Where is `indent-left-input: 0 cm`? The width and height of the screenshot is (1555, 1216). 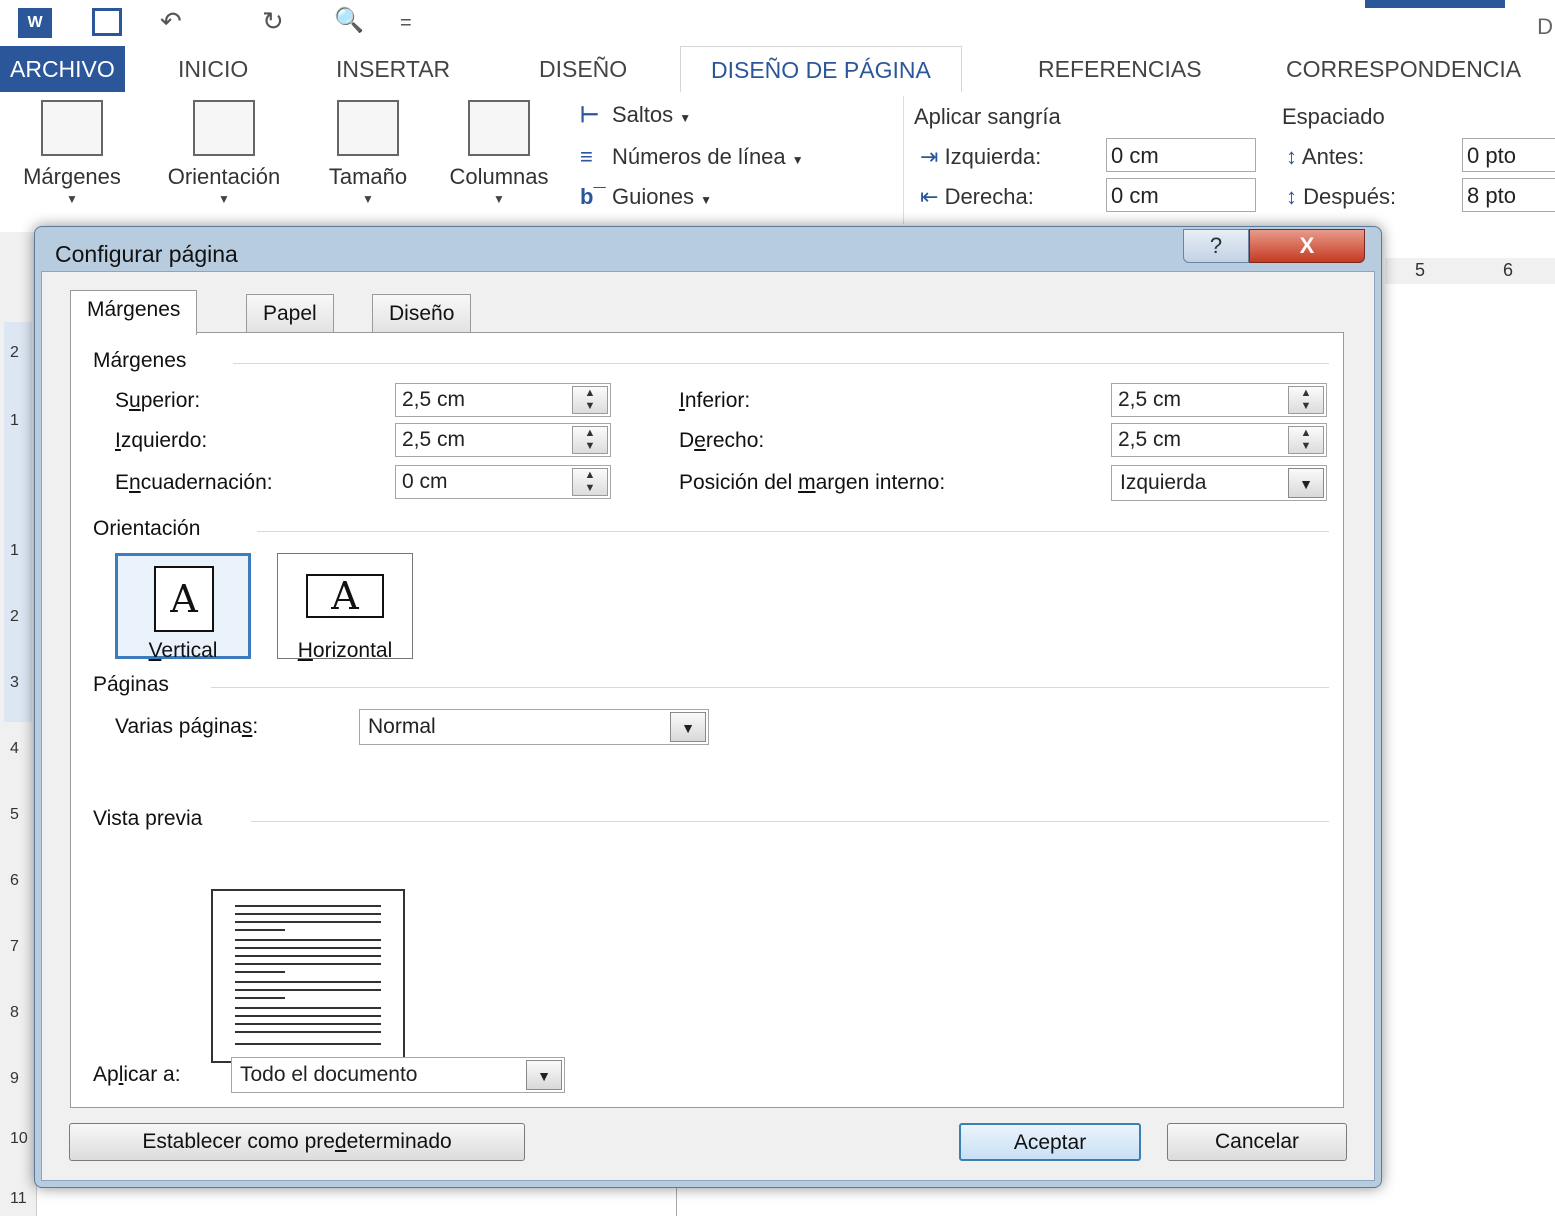 indent-left-input: 0 cm is located at coordinates (1181, 155).